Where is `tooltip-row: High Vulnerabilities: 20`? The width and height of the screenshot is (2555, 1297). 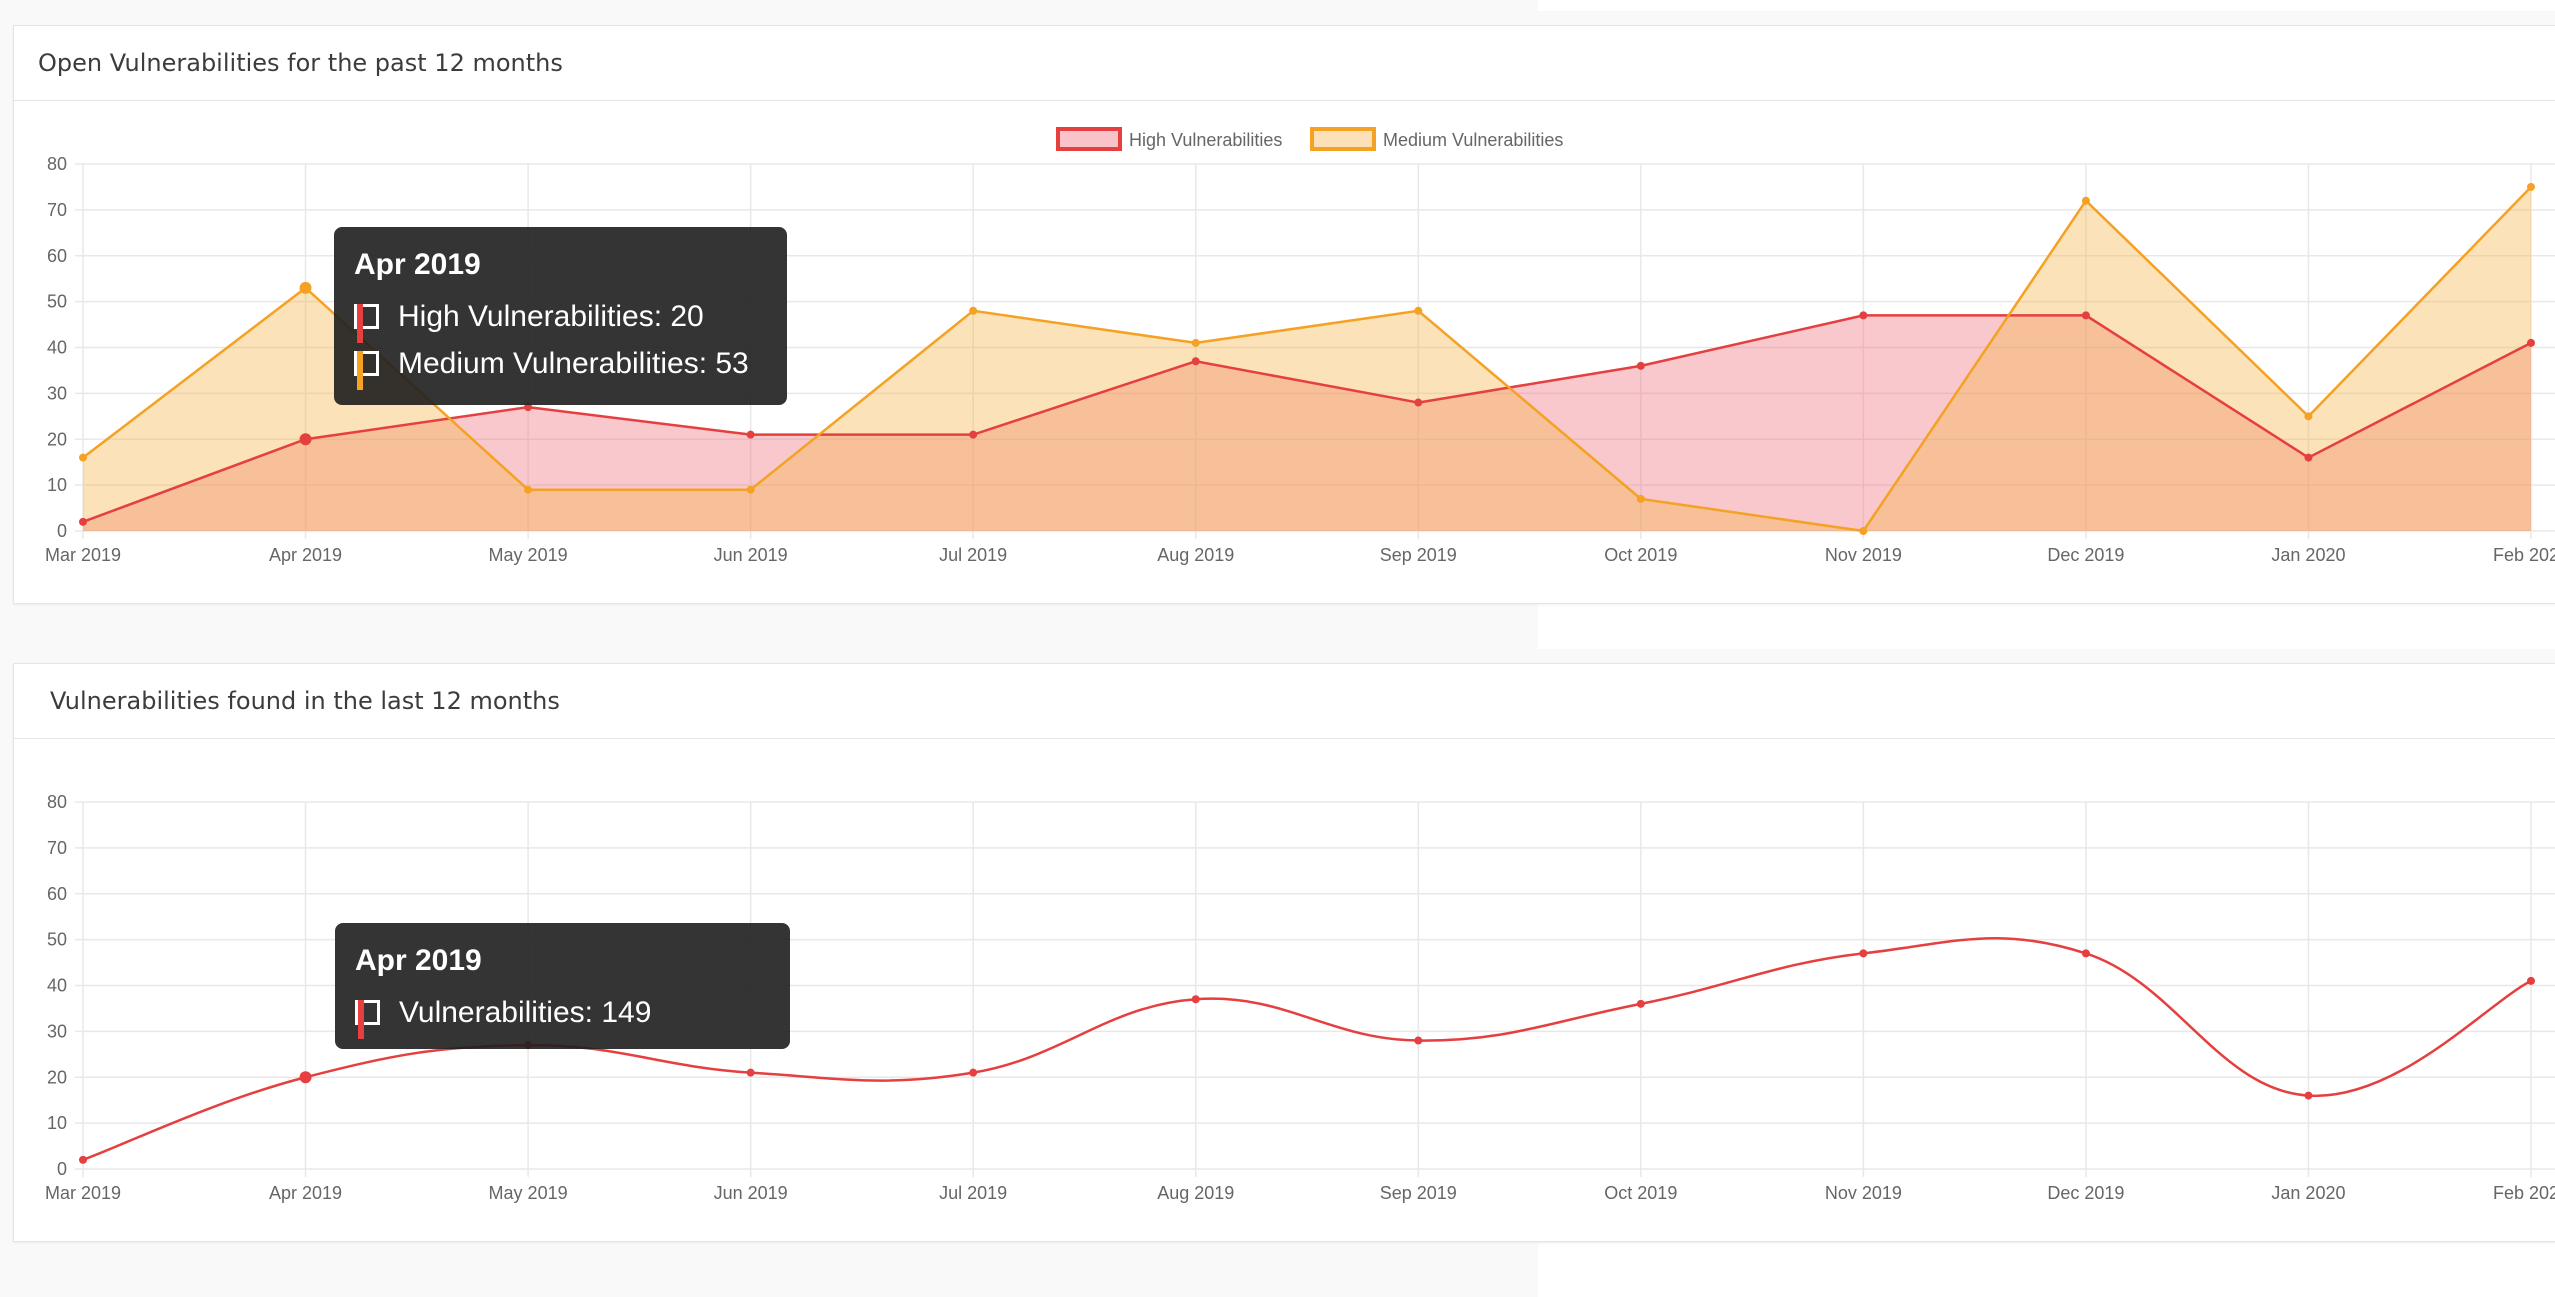
tooltip-row: High Vulnerabilities: 20 is located at coordinates (560, 318).